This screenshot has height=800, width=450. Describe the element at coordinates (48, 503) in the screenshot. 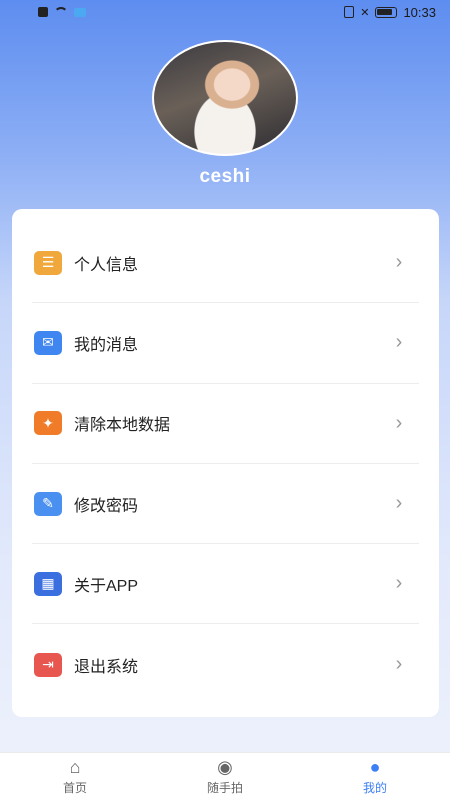

I see `edit-icon: ✎` at that location.